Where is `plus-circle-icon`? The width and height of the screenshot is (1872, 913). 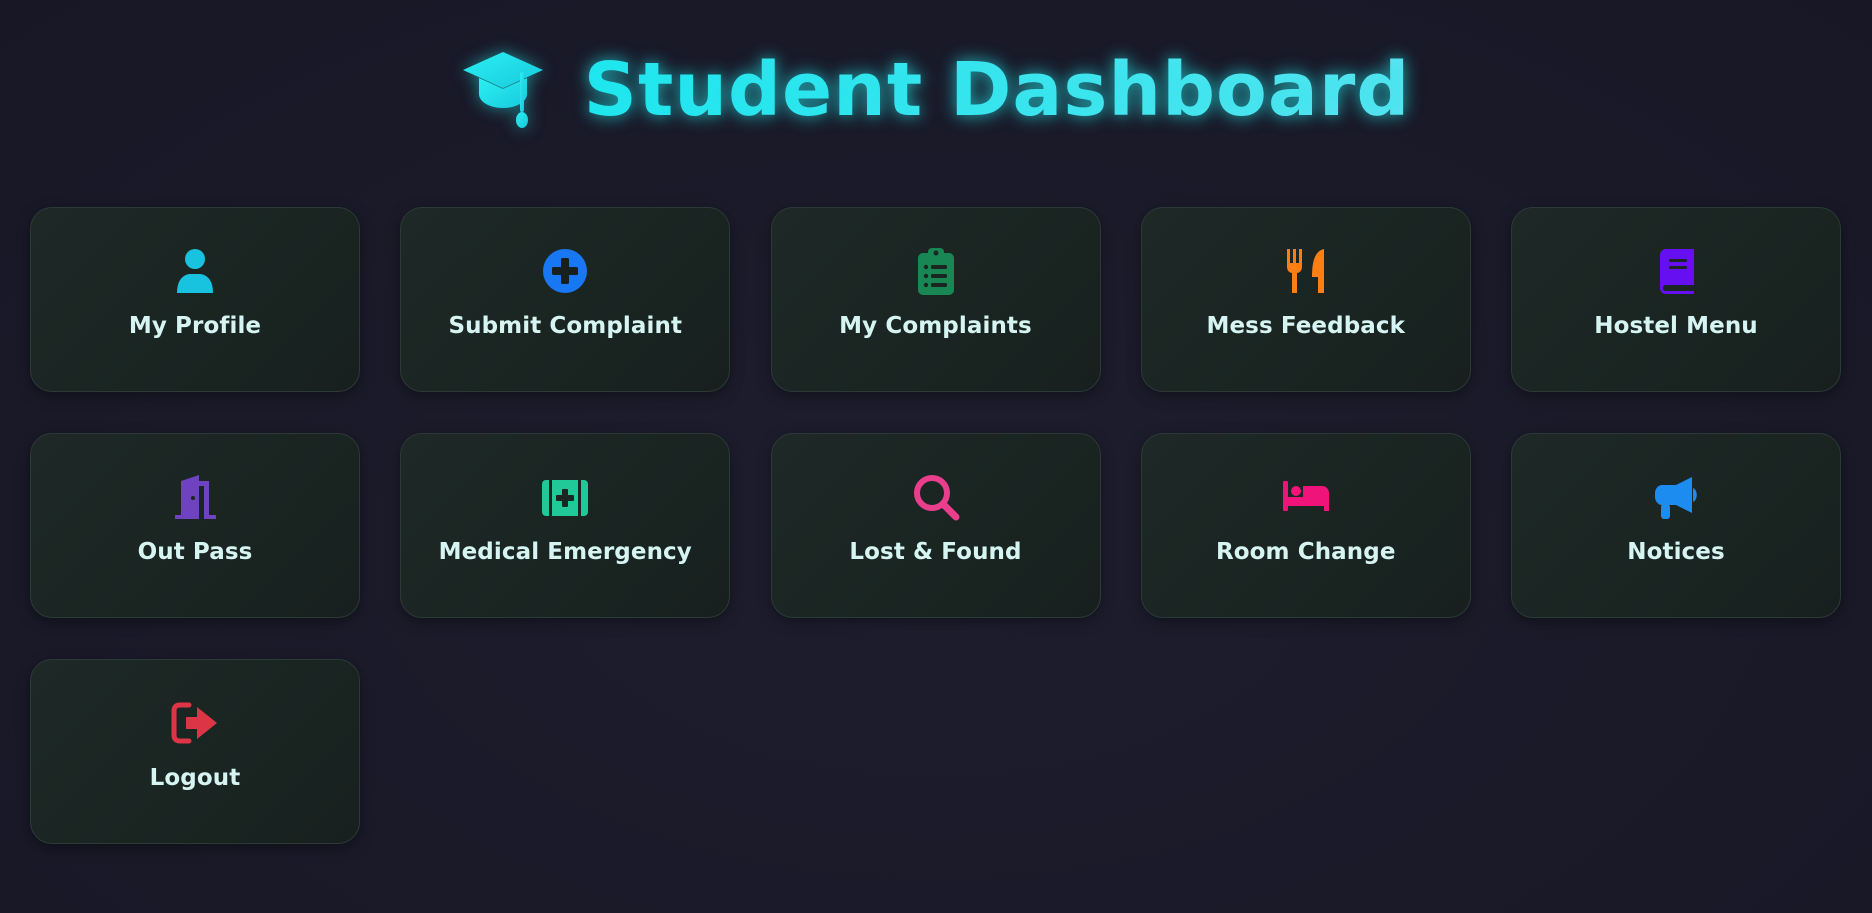 plus-circle-icon is located at coordinates (565, 271).